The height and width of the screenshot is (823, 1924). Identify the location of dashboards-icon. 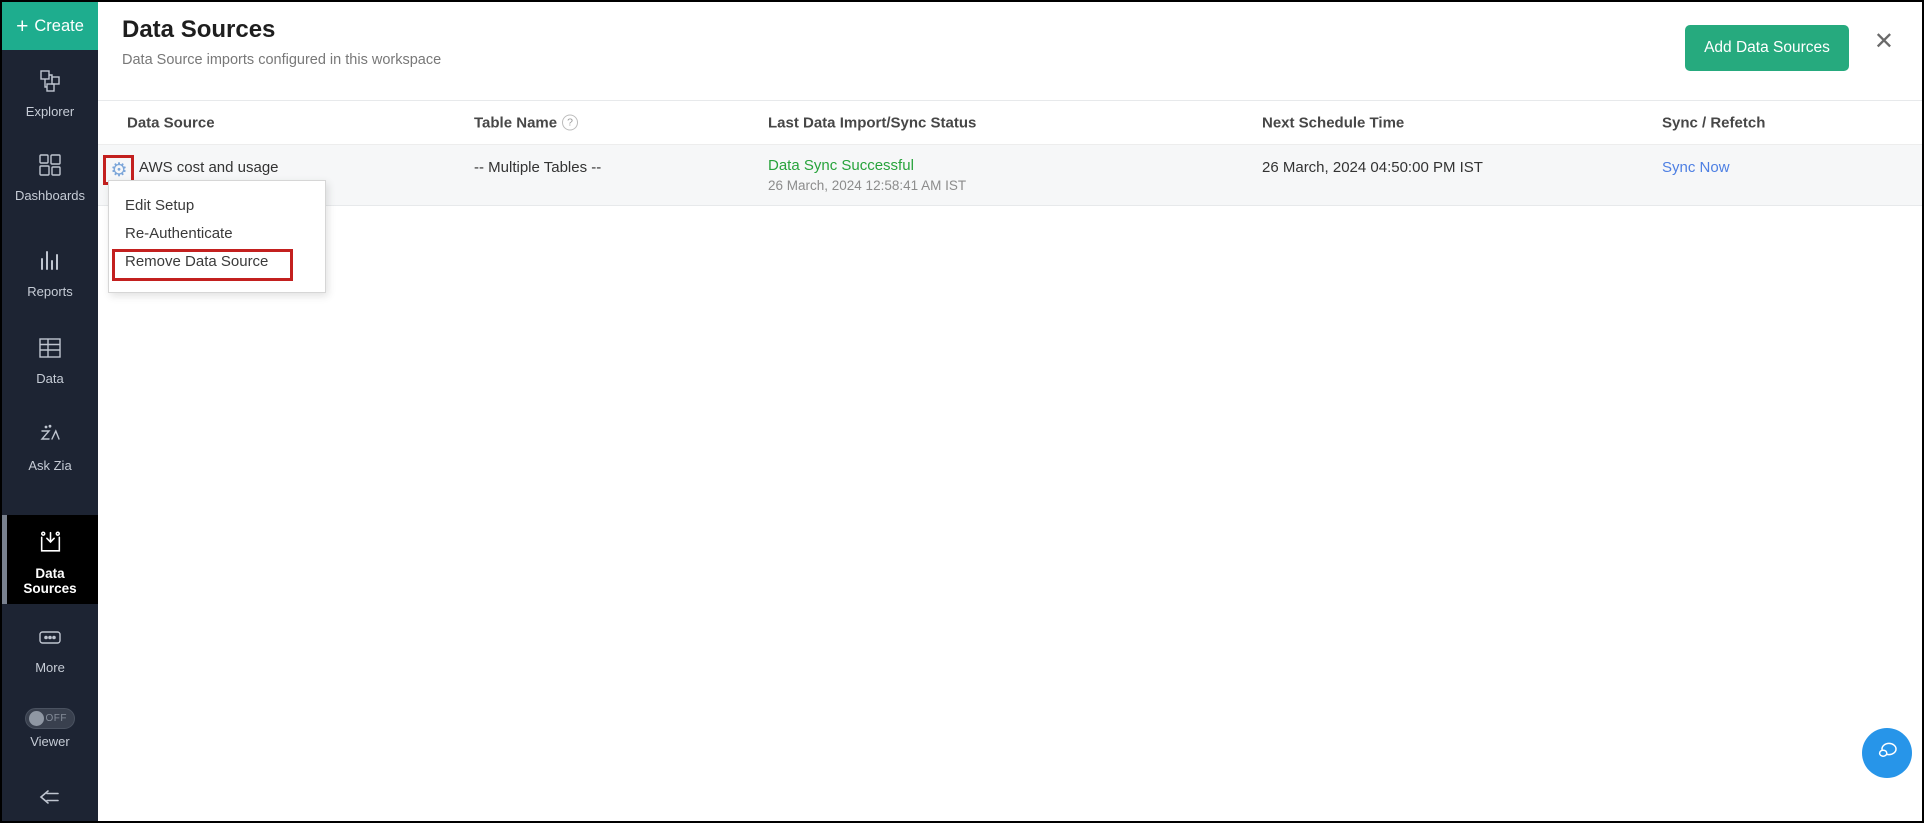
(50, 167).